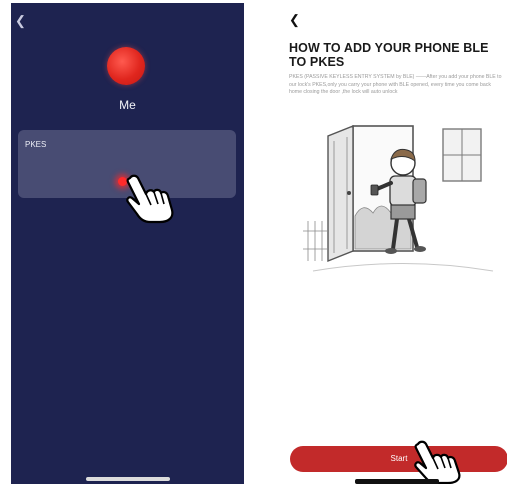  I want to click on pkes-card-label: PKES, so click(36, 144).